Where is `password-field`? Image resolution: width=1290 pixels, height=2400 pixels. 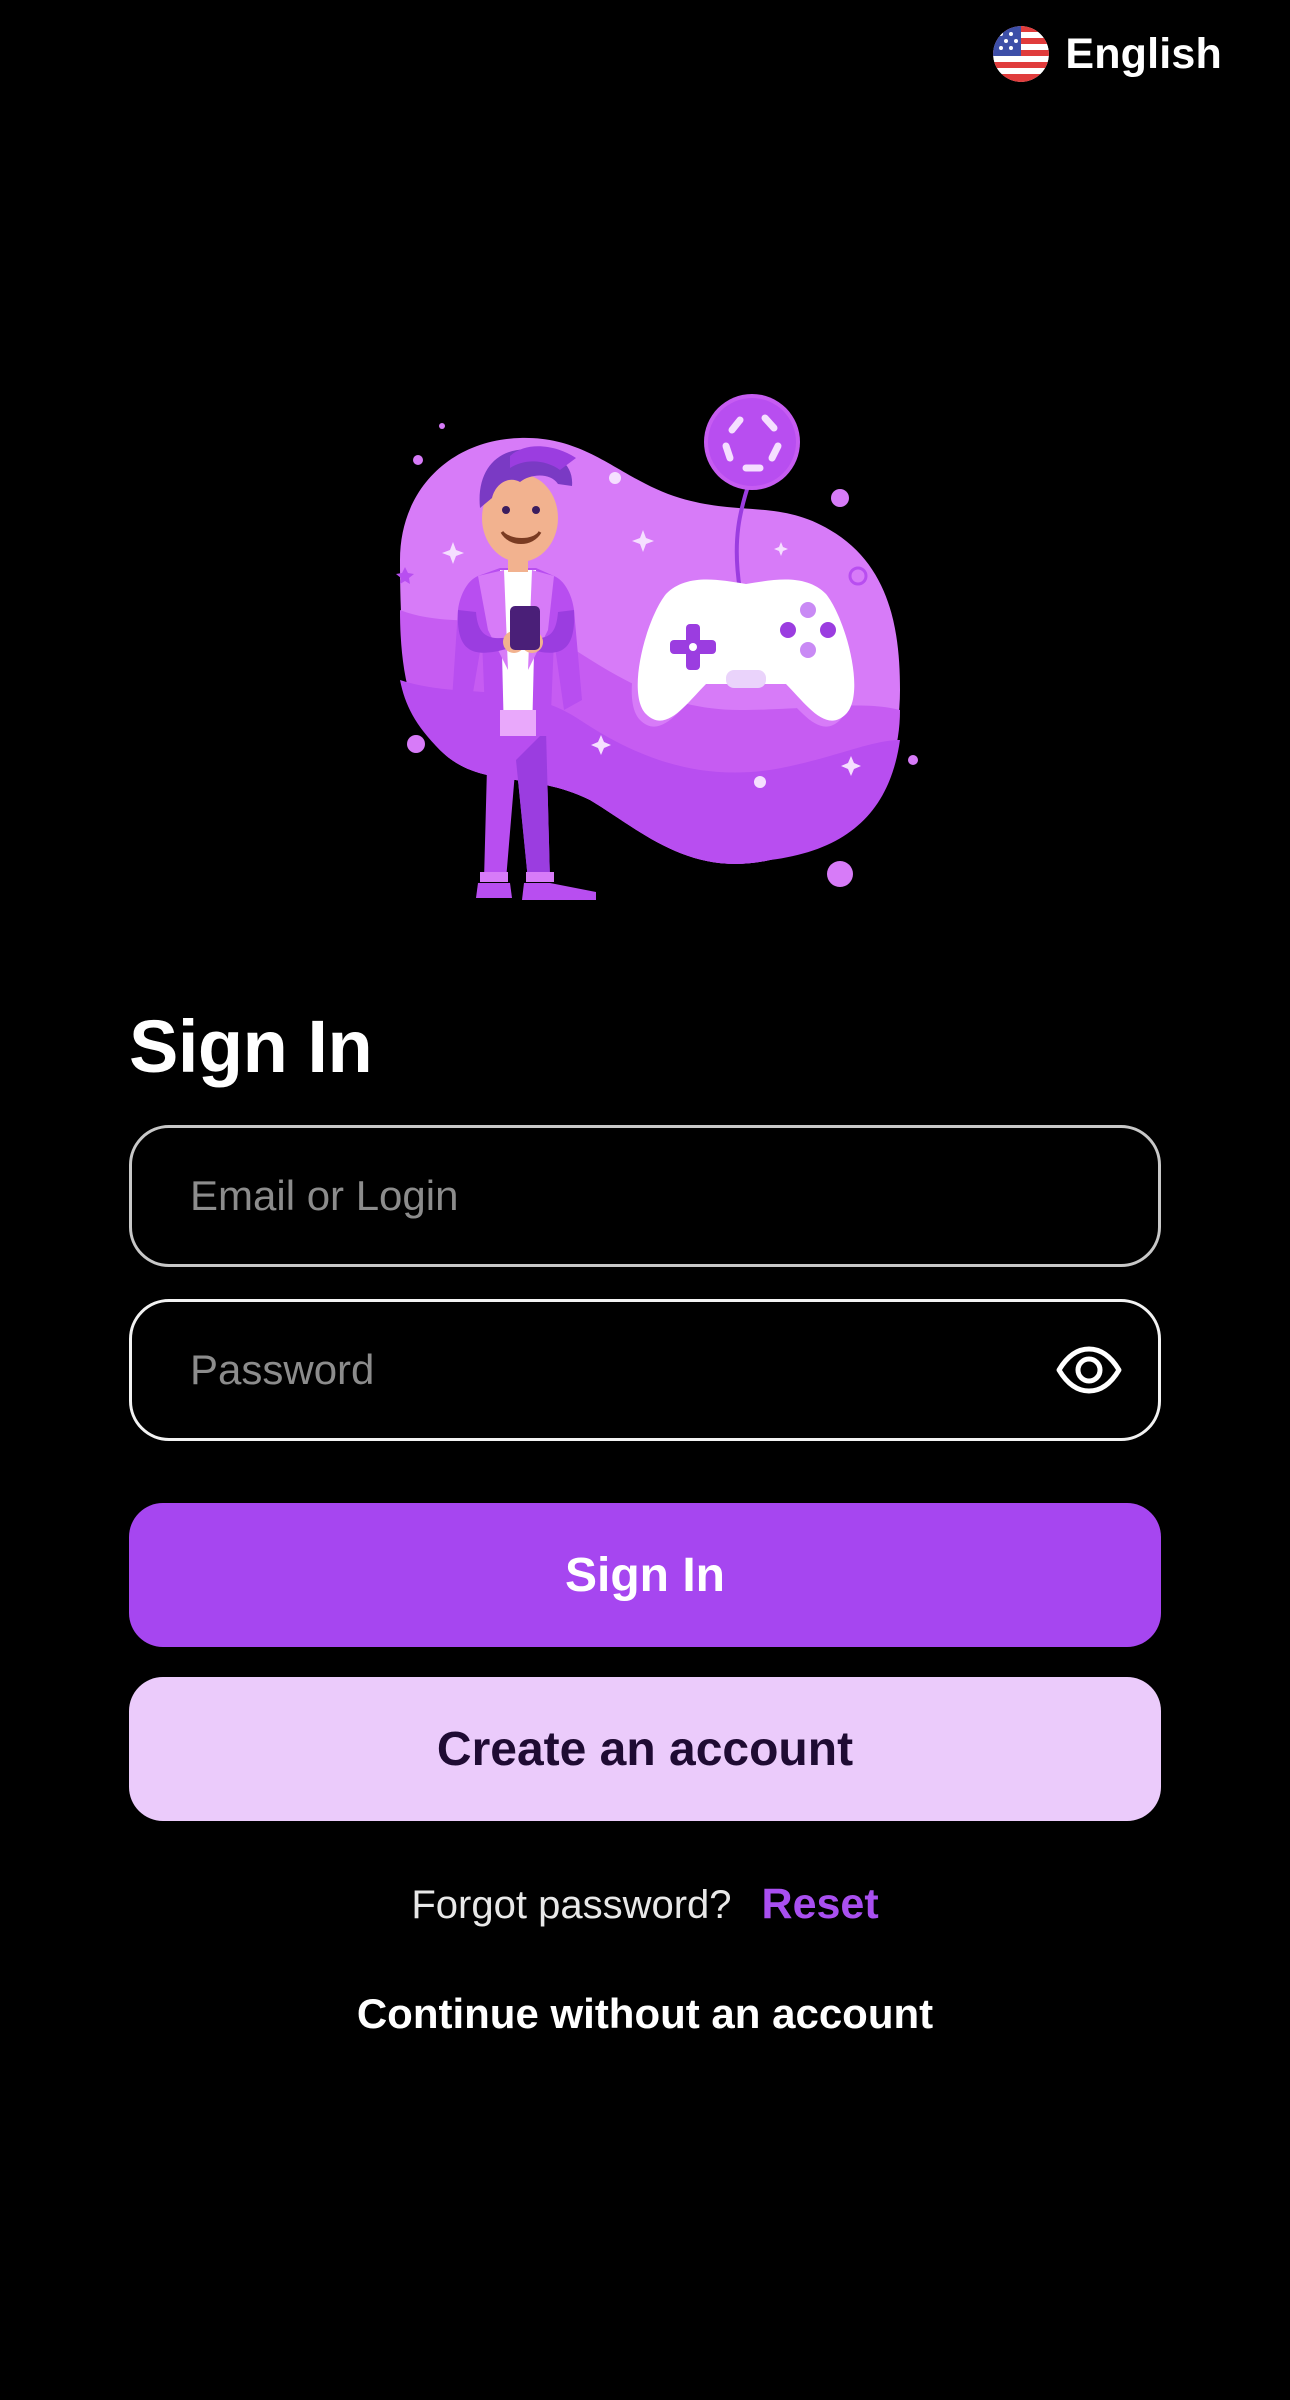
password-field is located at coordinates (645, 1370).